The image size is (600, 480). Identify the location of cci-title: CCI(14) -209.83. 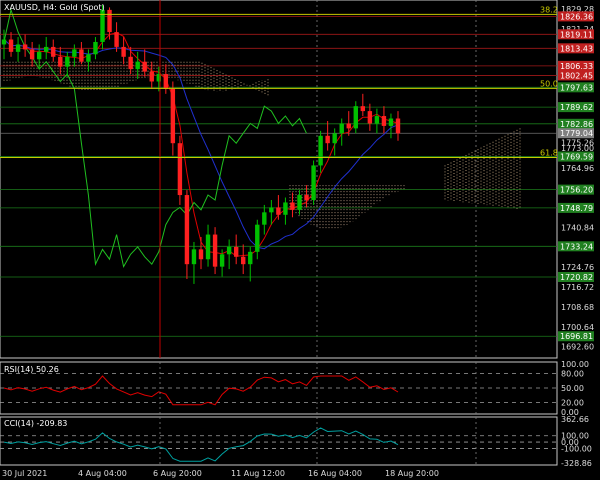
(35, 423).